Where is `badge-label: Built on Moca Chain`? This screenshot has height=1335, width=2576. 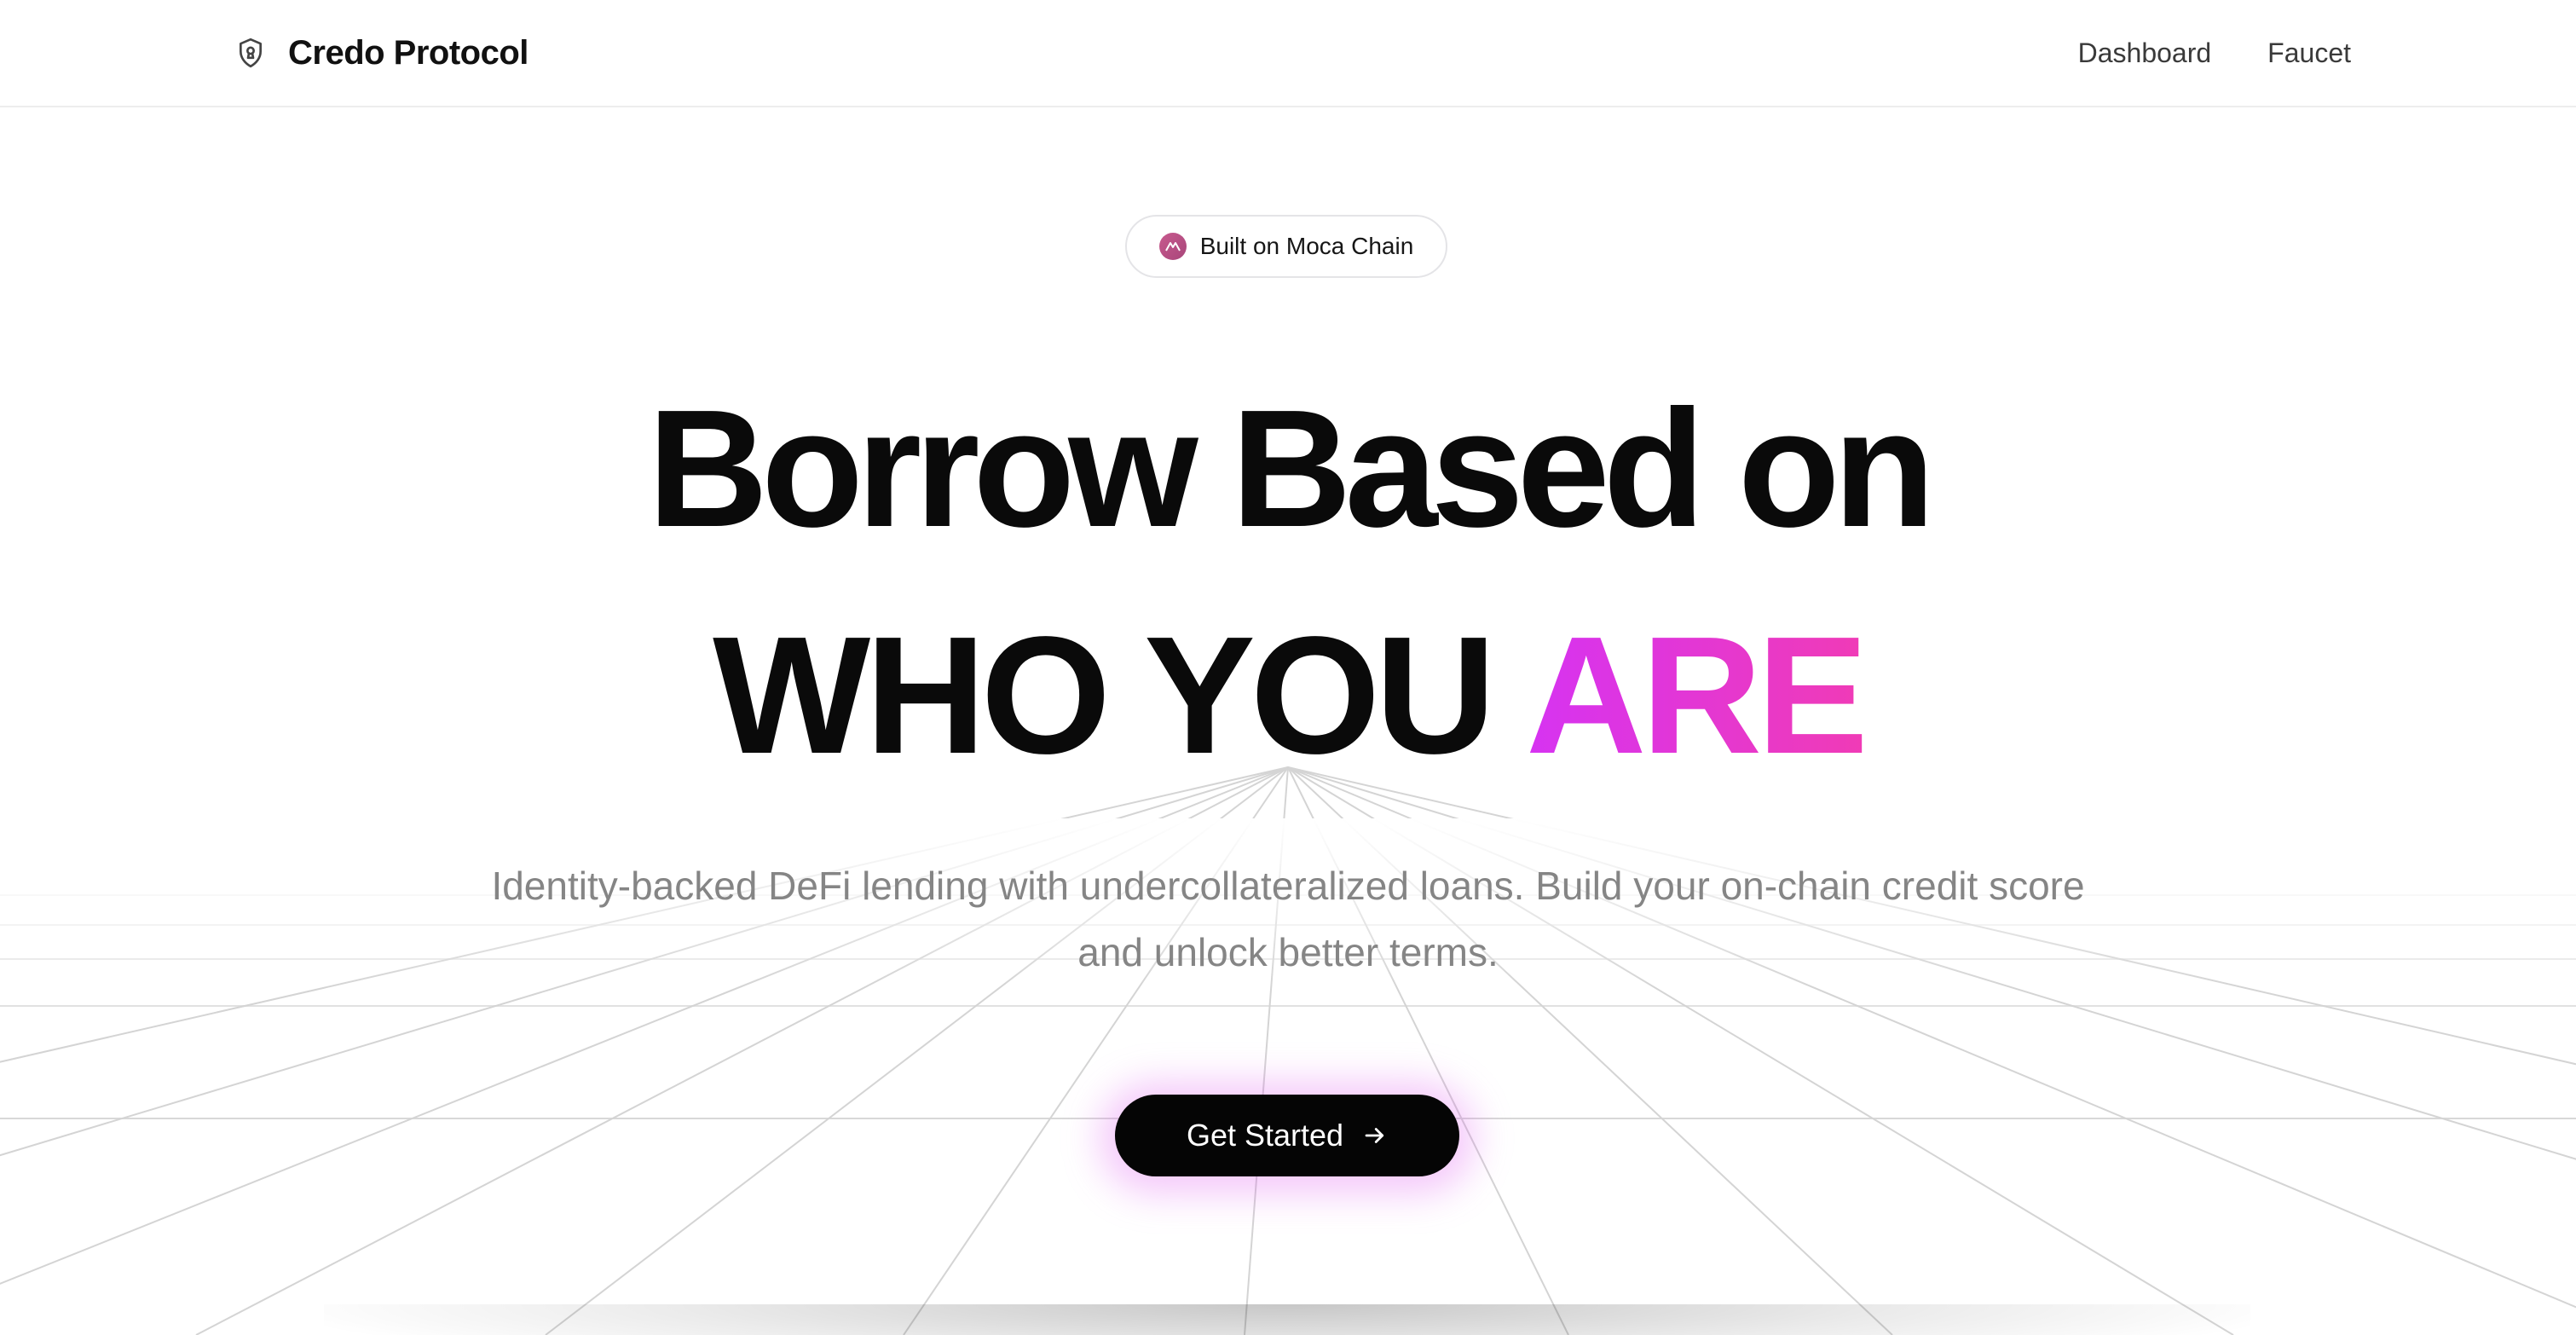 badge-label: Built on Moca Chain is located at coordinates (1306, 246).